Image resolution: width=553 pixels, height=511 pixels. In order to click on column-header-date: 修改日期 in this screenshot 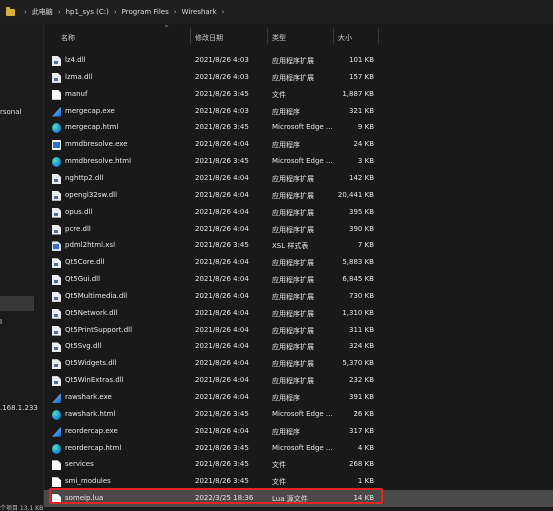, I will do `click(209, 38)`.